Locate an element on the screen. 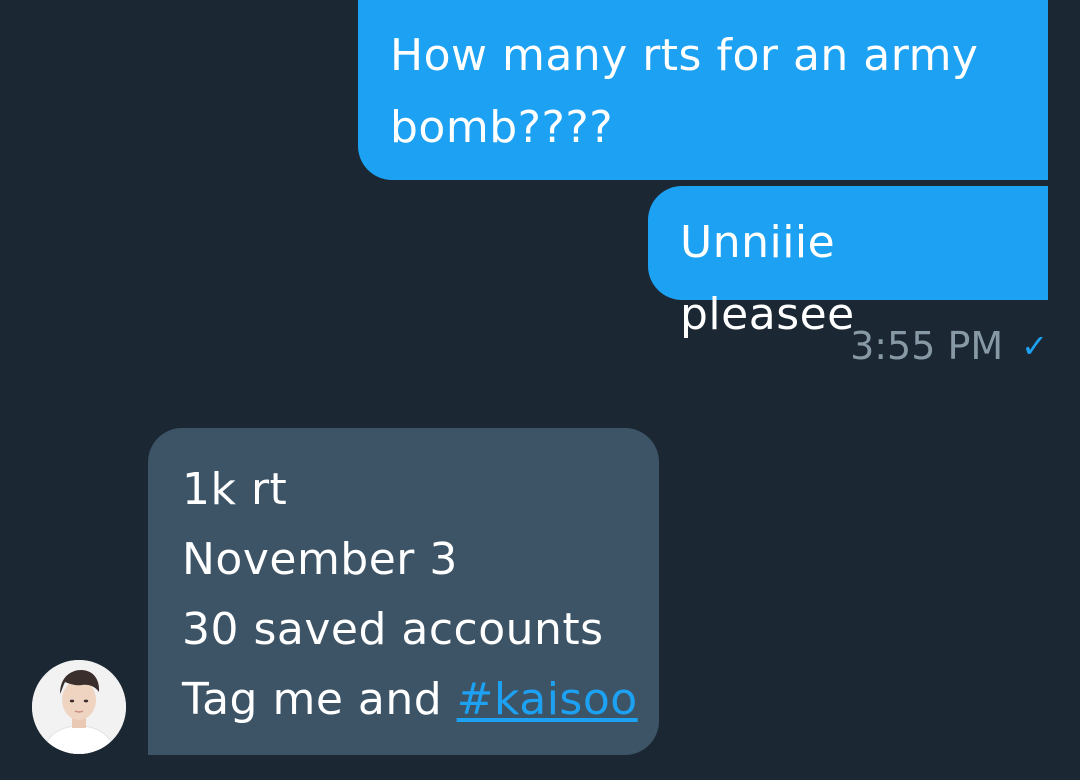 Image resolution: width=1080 pixels, height=780 pixels. sent-message-bubble: How many rts for an army bomb???? is located at coordinates (703, 90).